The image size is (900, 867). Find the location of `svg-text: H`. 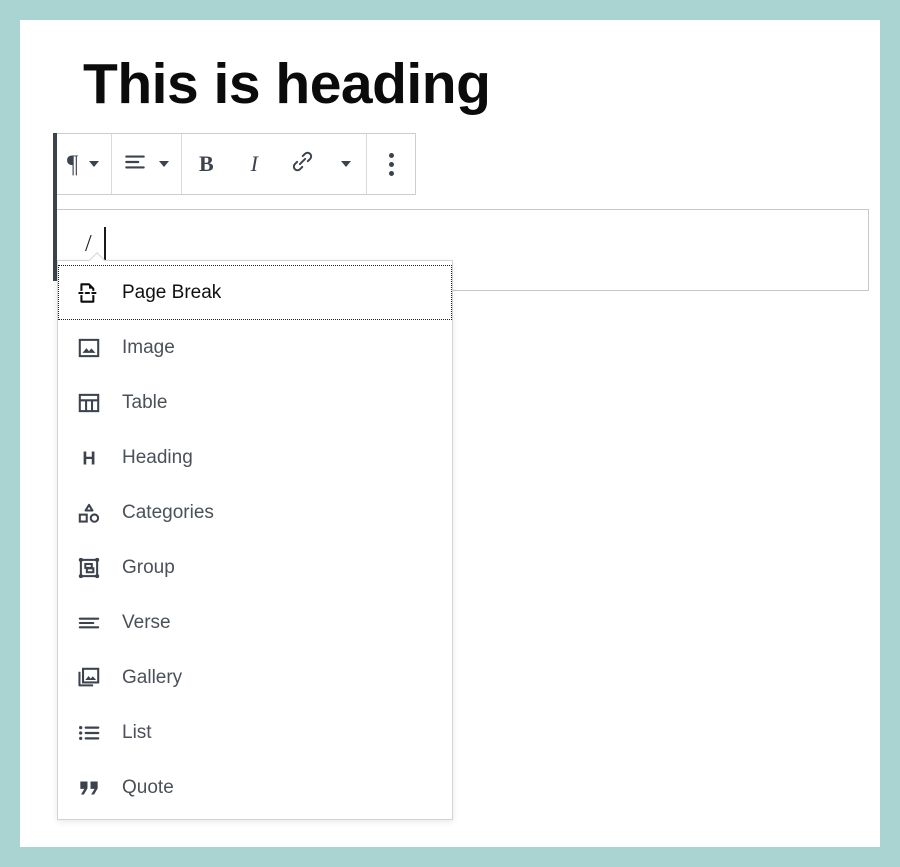

svg-text: H is located at coordinates (88, 457).